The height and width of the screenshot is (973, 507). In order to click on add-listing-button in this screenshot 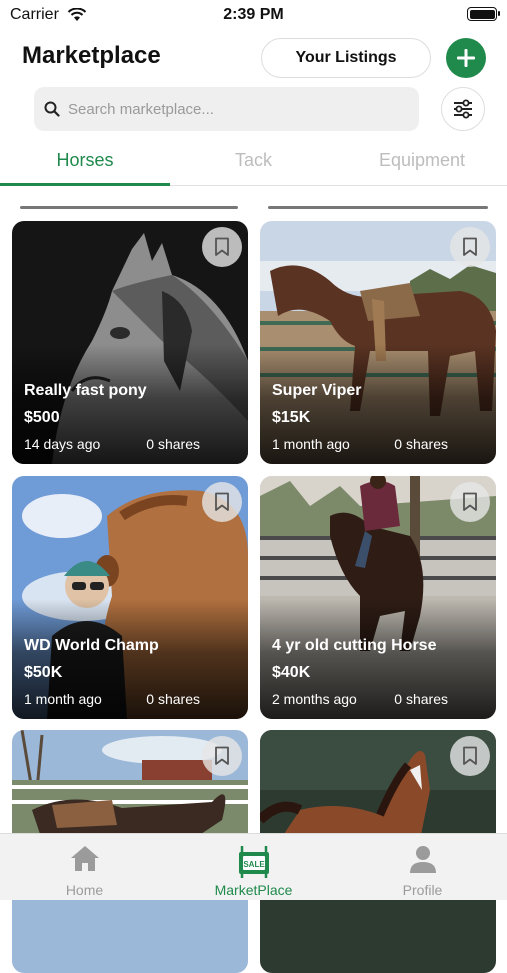, I will do `click(466, 58)`.